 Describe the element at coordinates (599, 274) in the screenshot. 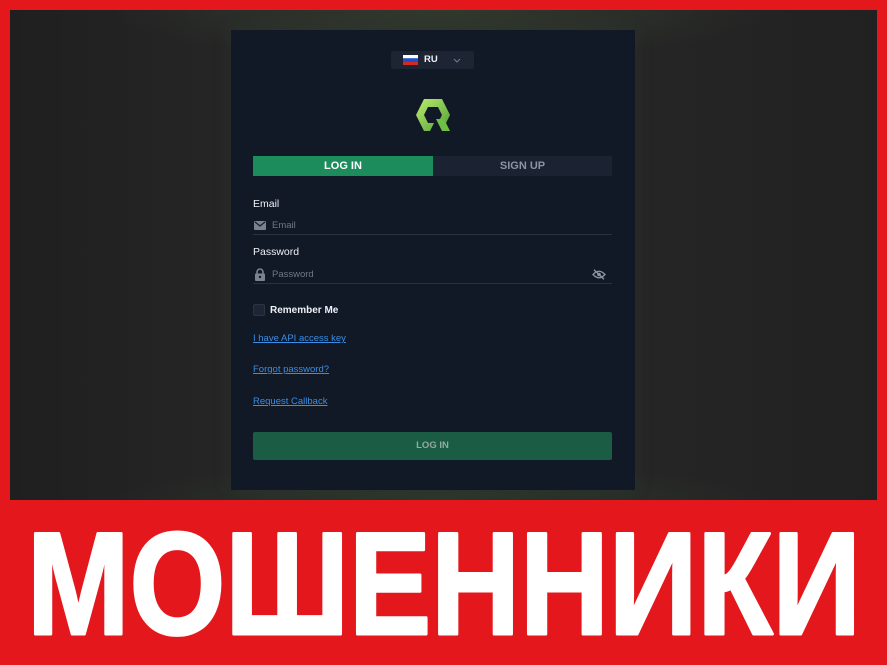

I see `eye-slash-icon` at that location.